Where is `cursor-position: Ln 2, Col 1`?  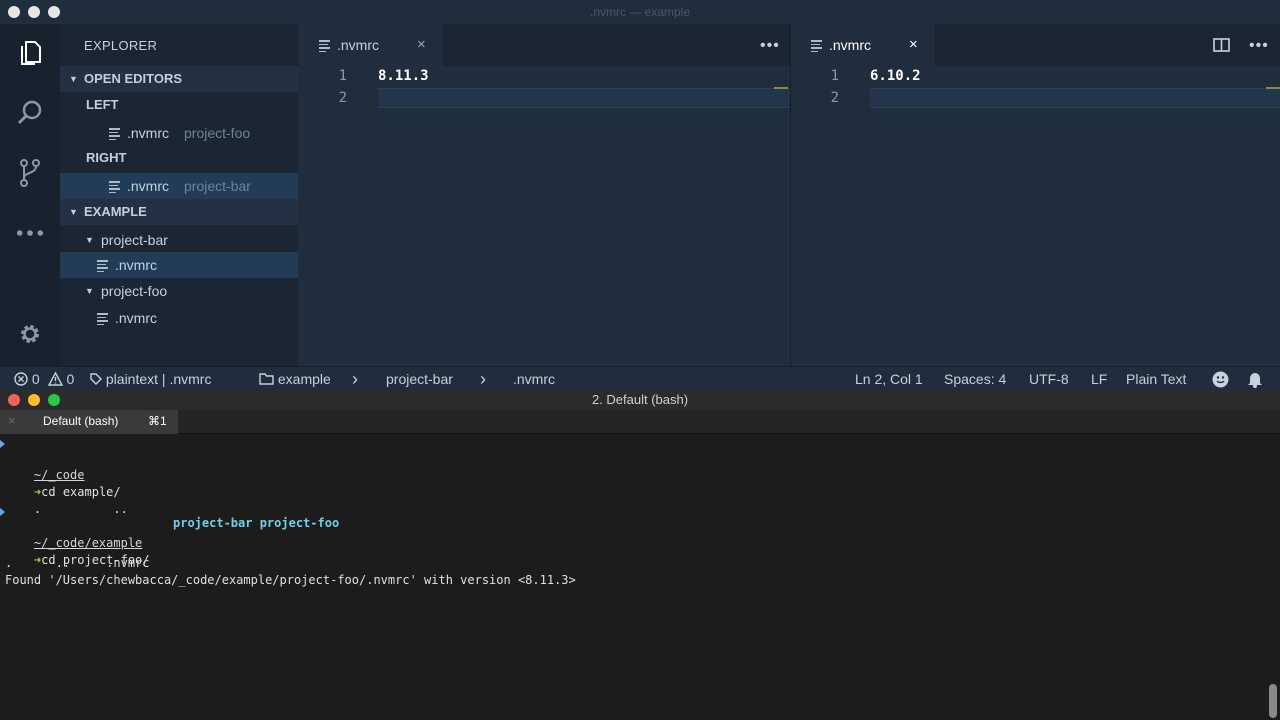 cursor-position: Ln 2, Col 1 is located at coordinates (889, 379).